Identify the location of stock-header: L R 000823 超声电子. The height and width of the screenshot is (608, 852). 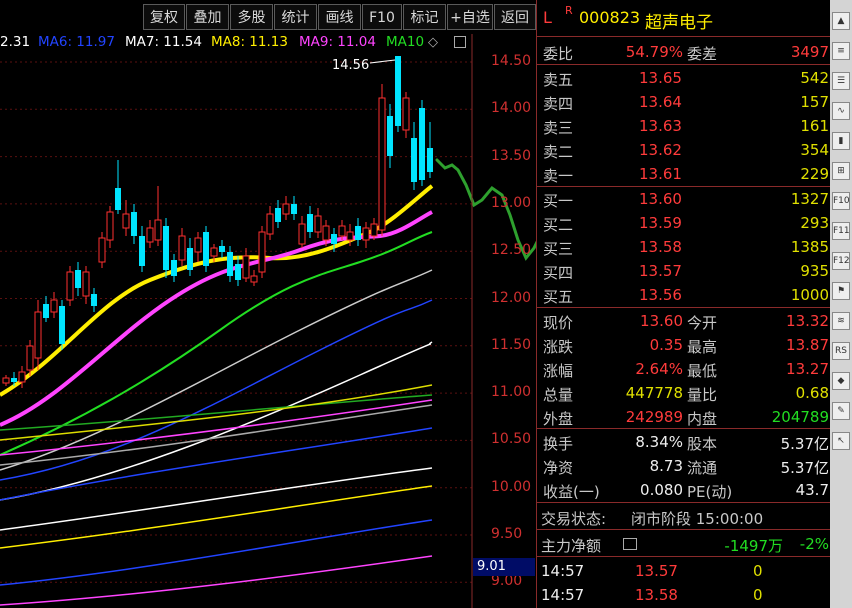
(684, 18).